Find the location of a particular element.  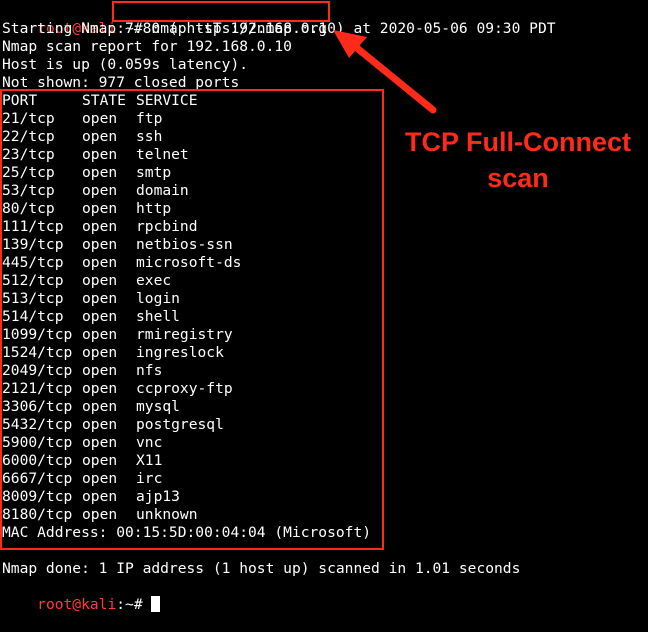

prompt-user-host: root@kali is located at coordinates (77, 604).